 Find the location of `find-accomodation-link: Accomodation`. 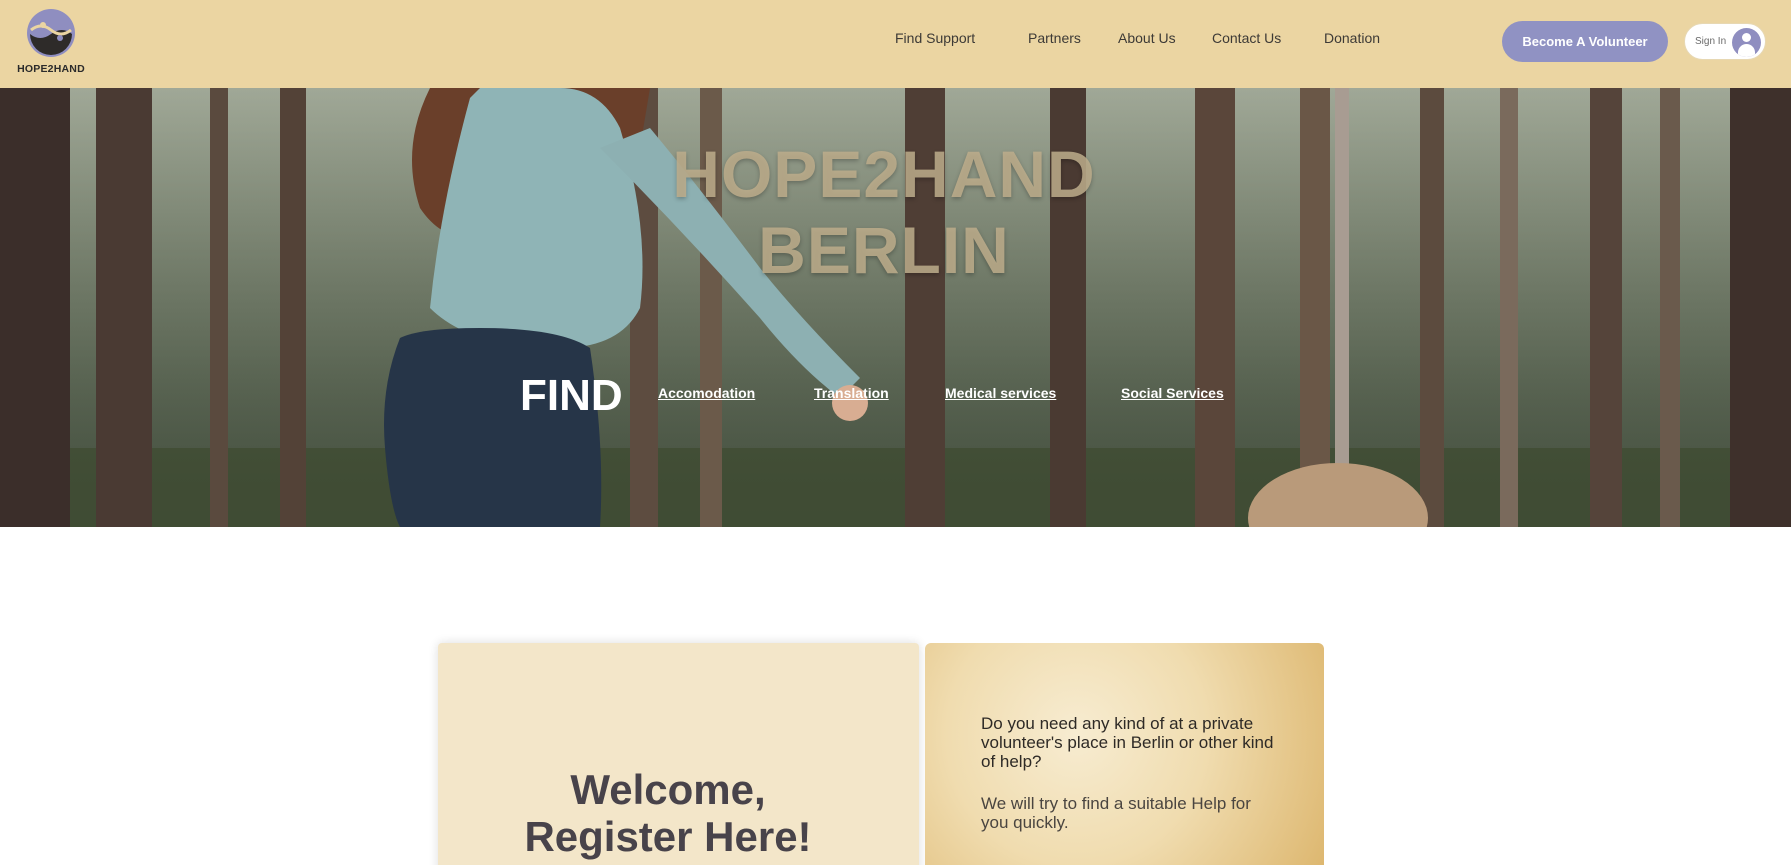

find-accomodation-link: Accomodation is located at coordinates (706, 393).